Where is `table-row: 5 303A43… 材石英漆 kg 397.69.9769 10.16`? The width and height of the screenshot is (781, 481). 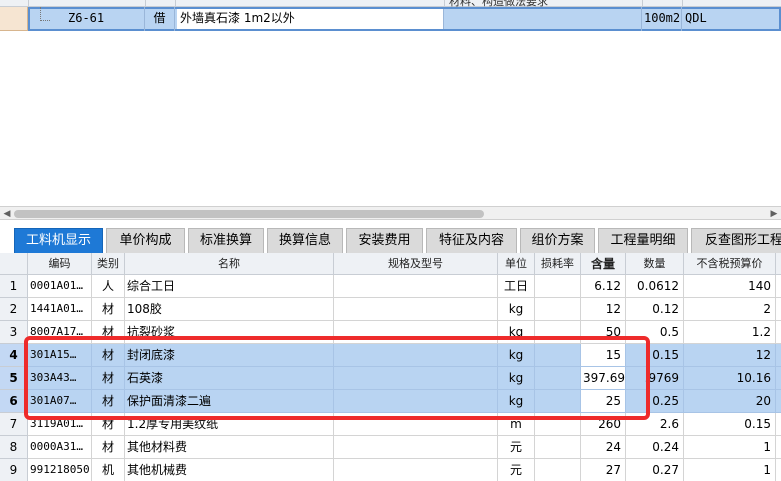
table-row: 5 303A43… 材石英漆 kg 397.69.9769 10.16 is located at coordinates (390, 378).